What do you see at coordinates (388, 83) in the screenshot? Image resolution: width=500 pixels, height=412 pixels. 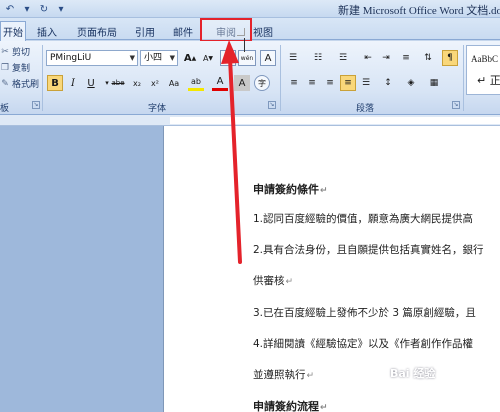 I see `line-spacing-button: ↕` at bounding box center [388, 83].